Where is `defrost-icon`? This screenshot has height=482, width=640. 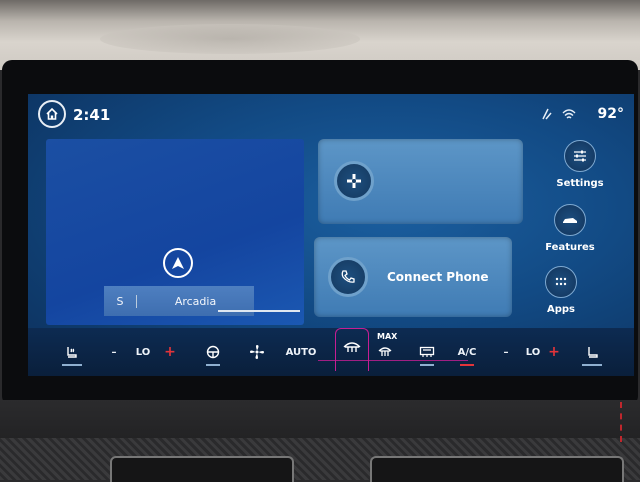
defrost-icon is located at coordinates (352, 347).